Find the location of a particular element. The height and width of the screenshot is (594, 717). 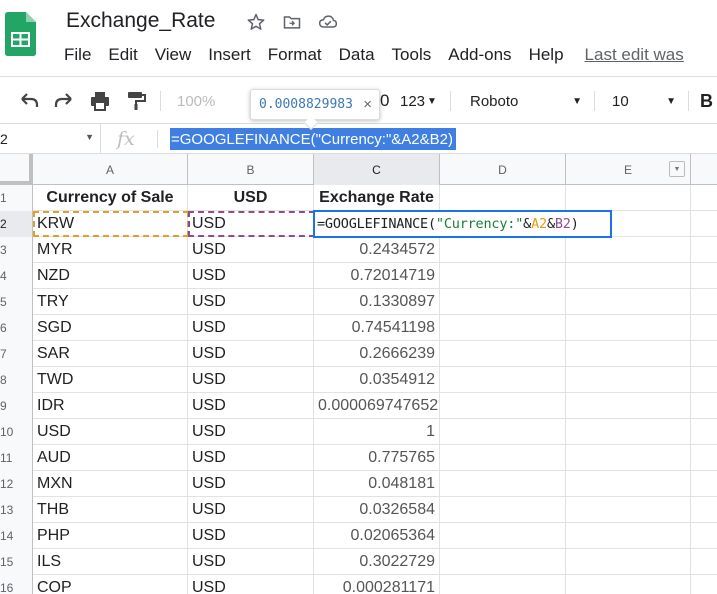

redo-icon is located at coordinates (64, 101).